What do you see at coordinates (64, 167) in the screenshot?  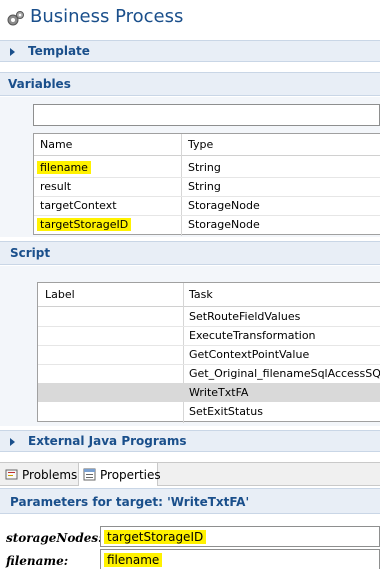 I see `variable-name: filename` at bounding box center [64, 167].